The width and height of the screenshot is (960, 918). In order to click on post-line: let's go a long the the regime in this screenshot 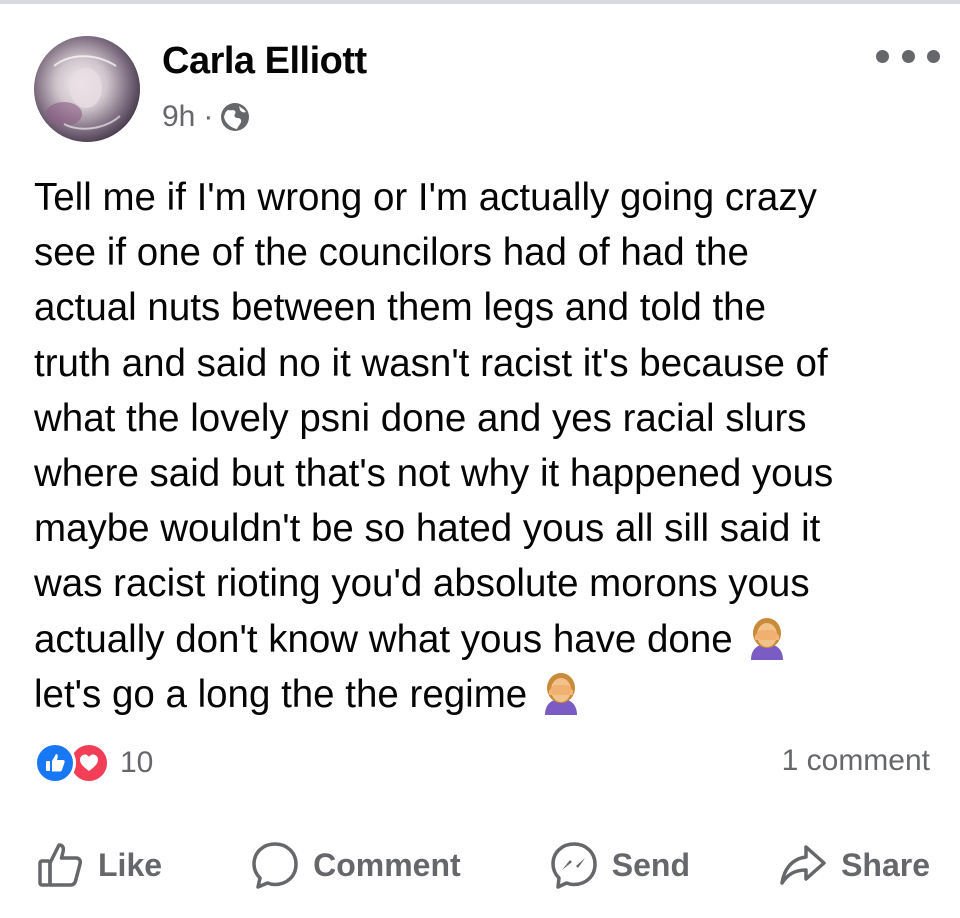, I will do `click(281, 694)`.